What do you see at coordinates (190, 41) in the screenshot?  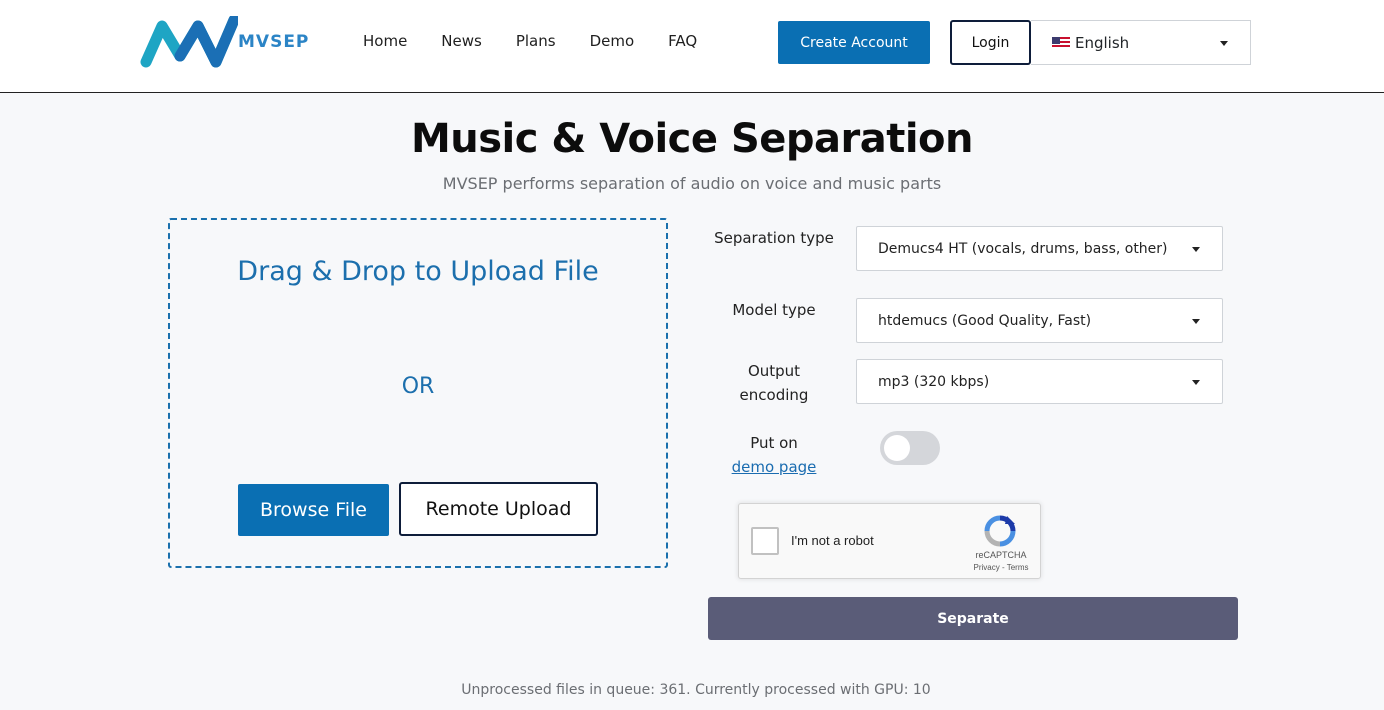 I see `mvsep-logo-icon` at bounding box center [190, 41].